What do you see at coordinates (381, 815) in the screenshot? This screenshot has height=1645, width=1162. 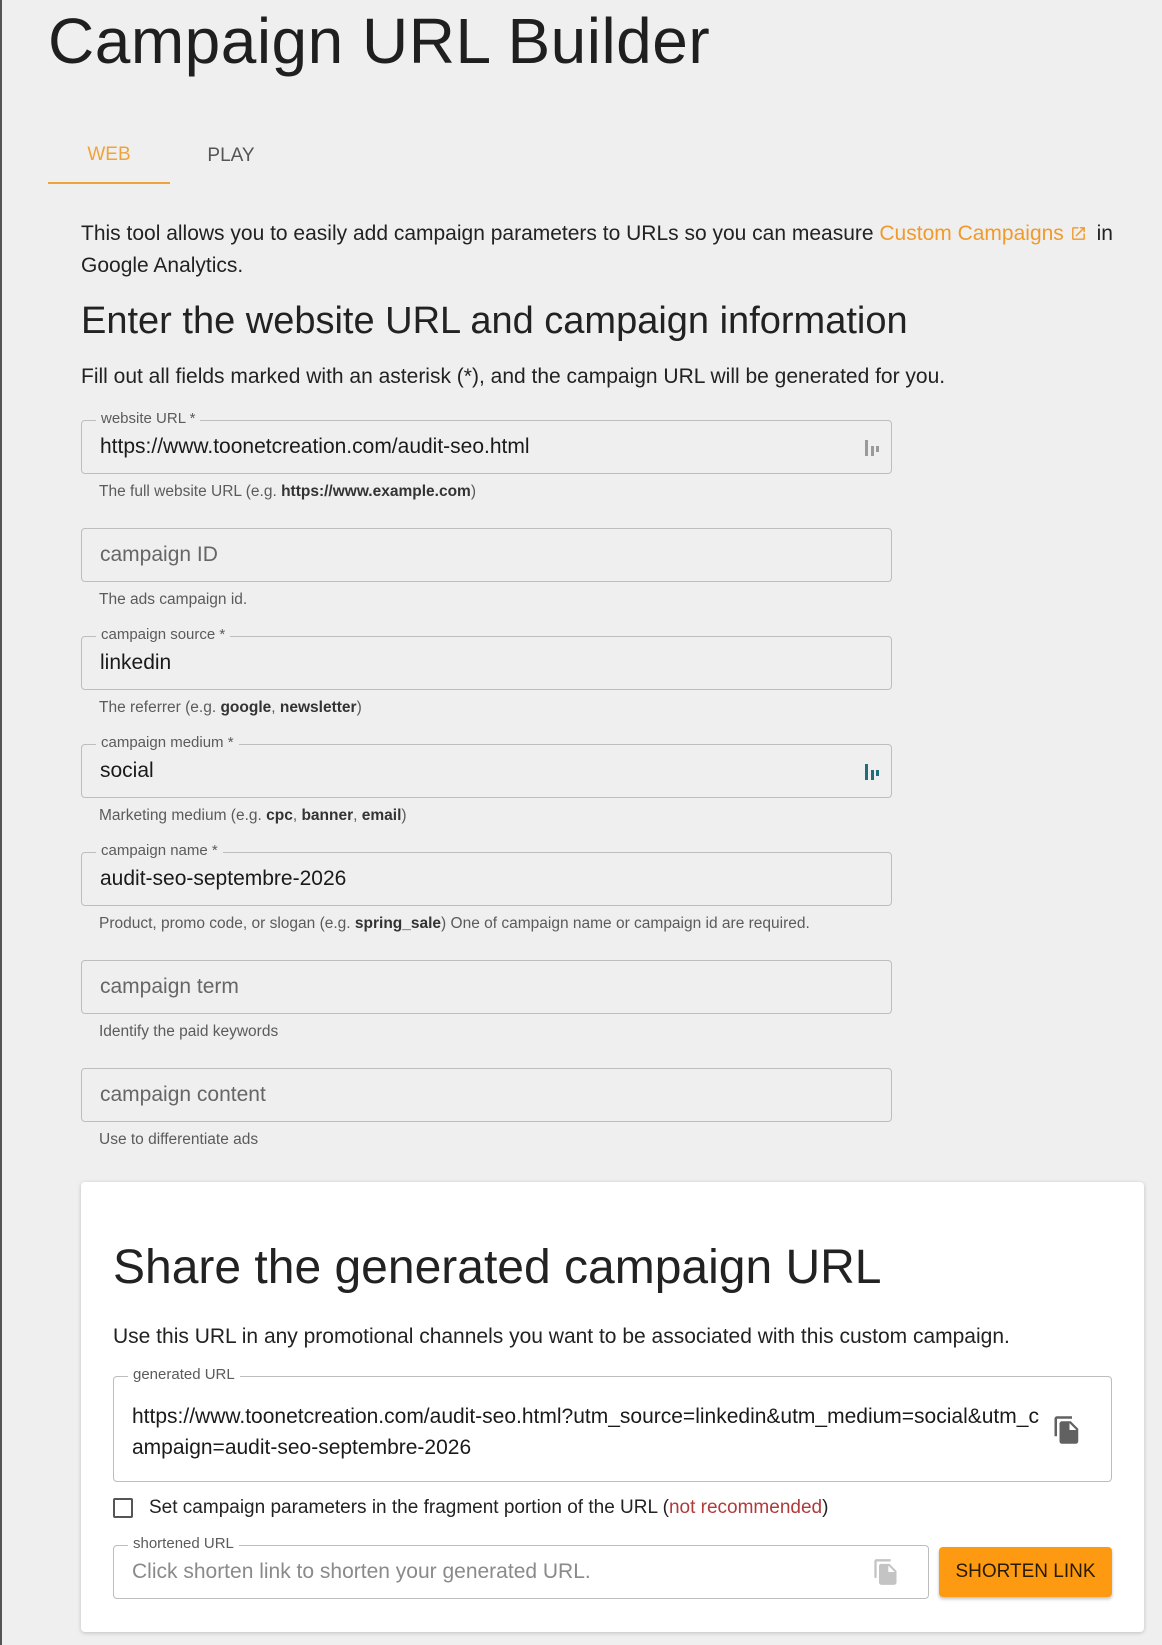 I see `campaign-medium-helper-example-3: email` at bounding box center [381, 815].